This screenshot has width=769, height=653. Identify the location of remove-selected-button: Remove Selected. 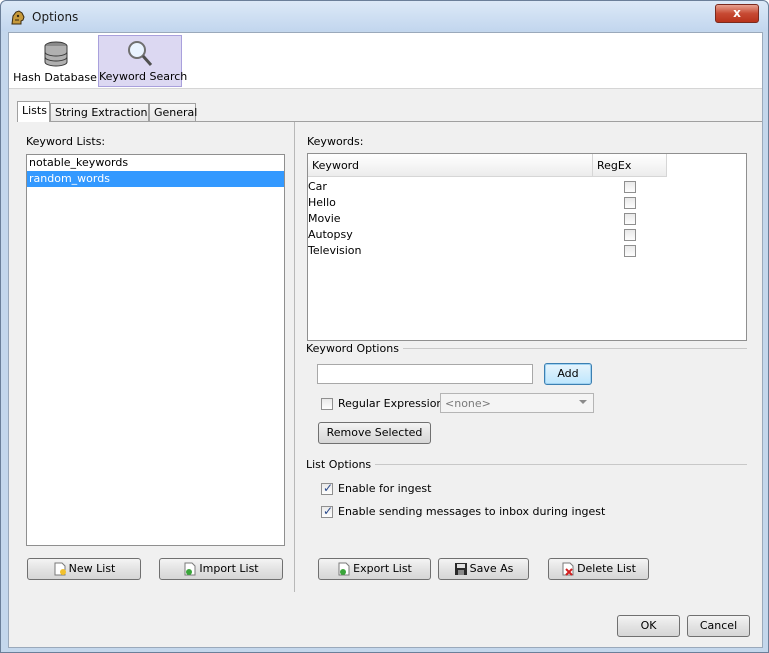
(374, 433).